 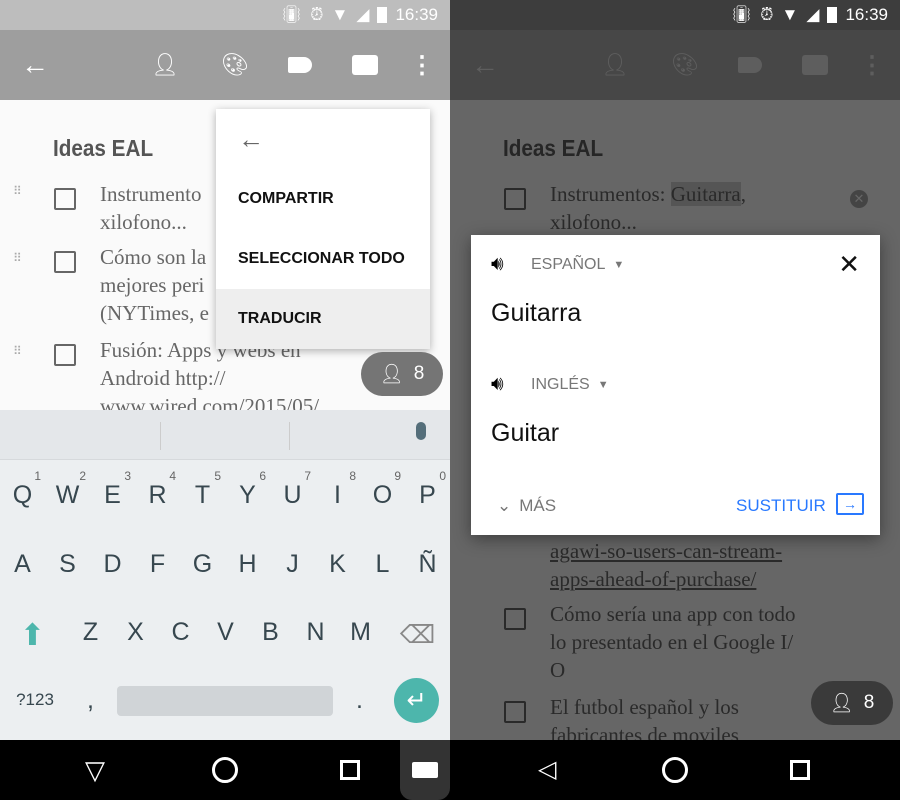 I want to click on key: B, so click(x=270, y=632).